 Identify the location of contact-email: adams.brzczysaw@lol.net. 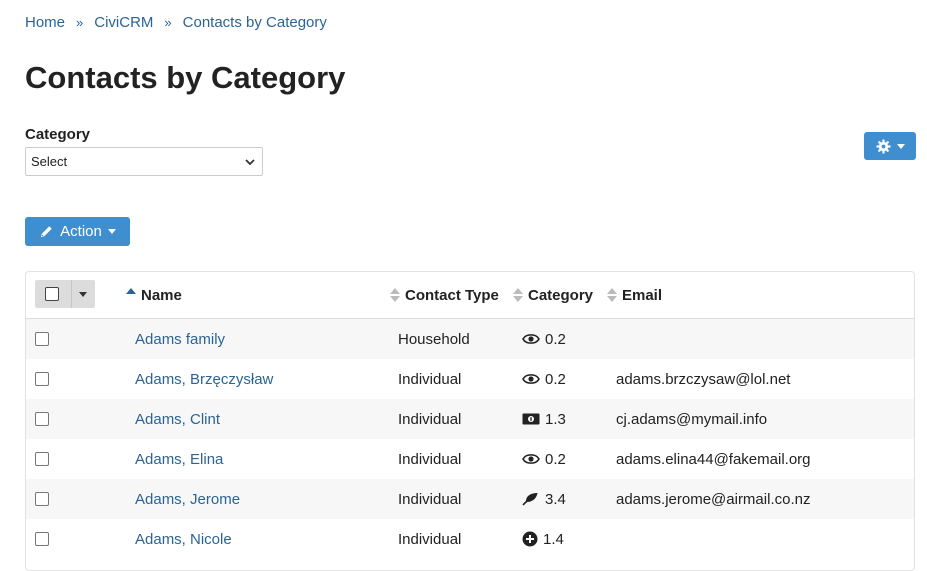
(703, 379).